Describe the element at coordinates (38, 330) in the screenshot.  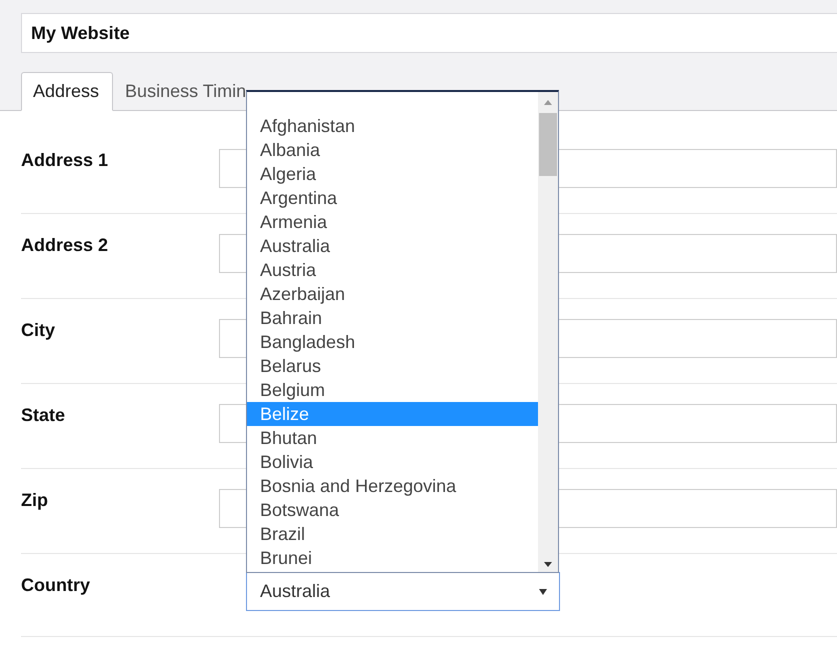
I see `field-label: City` at that location.